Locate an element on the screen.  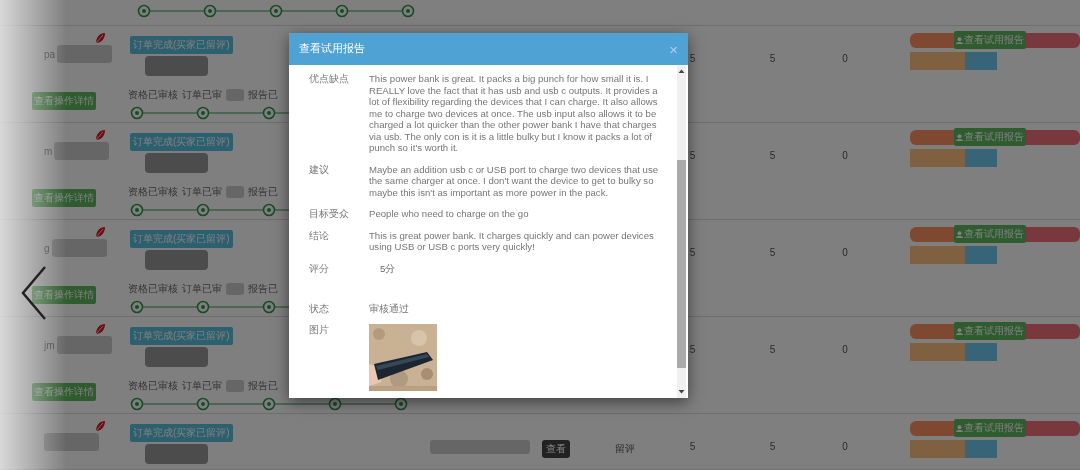
field-value: 审核通过 is located at coordinates (389, 308).